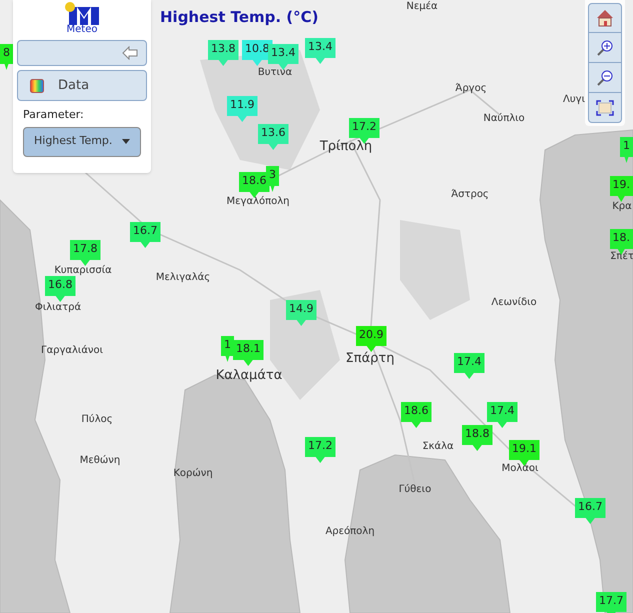 This screenshot has height=613, width=633. I want to click on parameter-select: Highest Temp., so click(82, 141).